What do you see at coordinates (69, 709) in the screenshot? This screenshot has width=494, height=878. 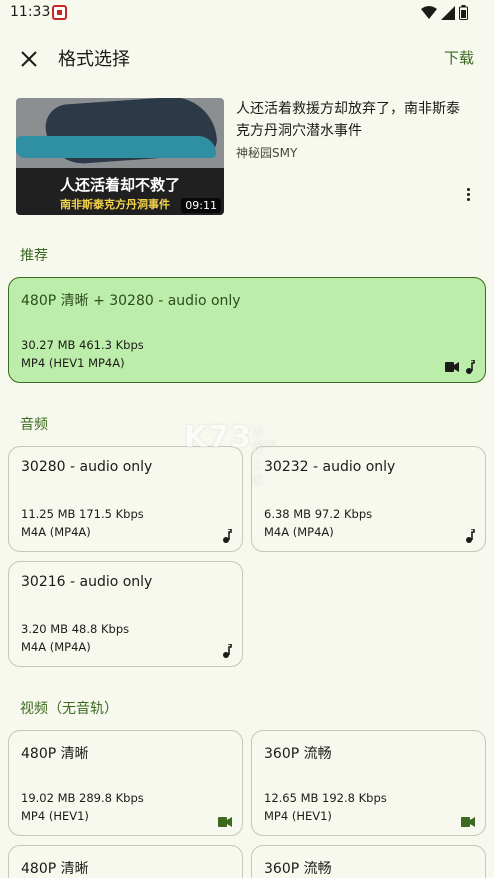 I see `section-video-no-audio: 视频（无音轨）` at bounding box center [69, 709].